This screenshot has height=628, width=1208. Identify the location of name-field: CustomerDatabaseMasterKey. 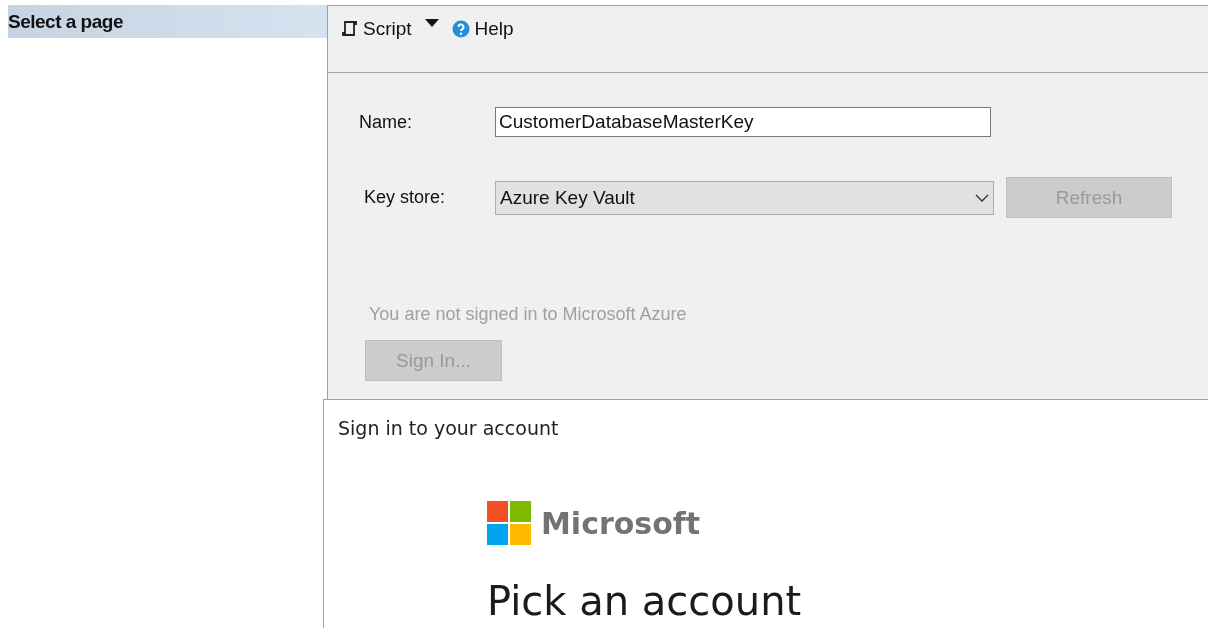
(743, 122).